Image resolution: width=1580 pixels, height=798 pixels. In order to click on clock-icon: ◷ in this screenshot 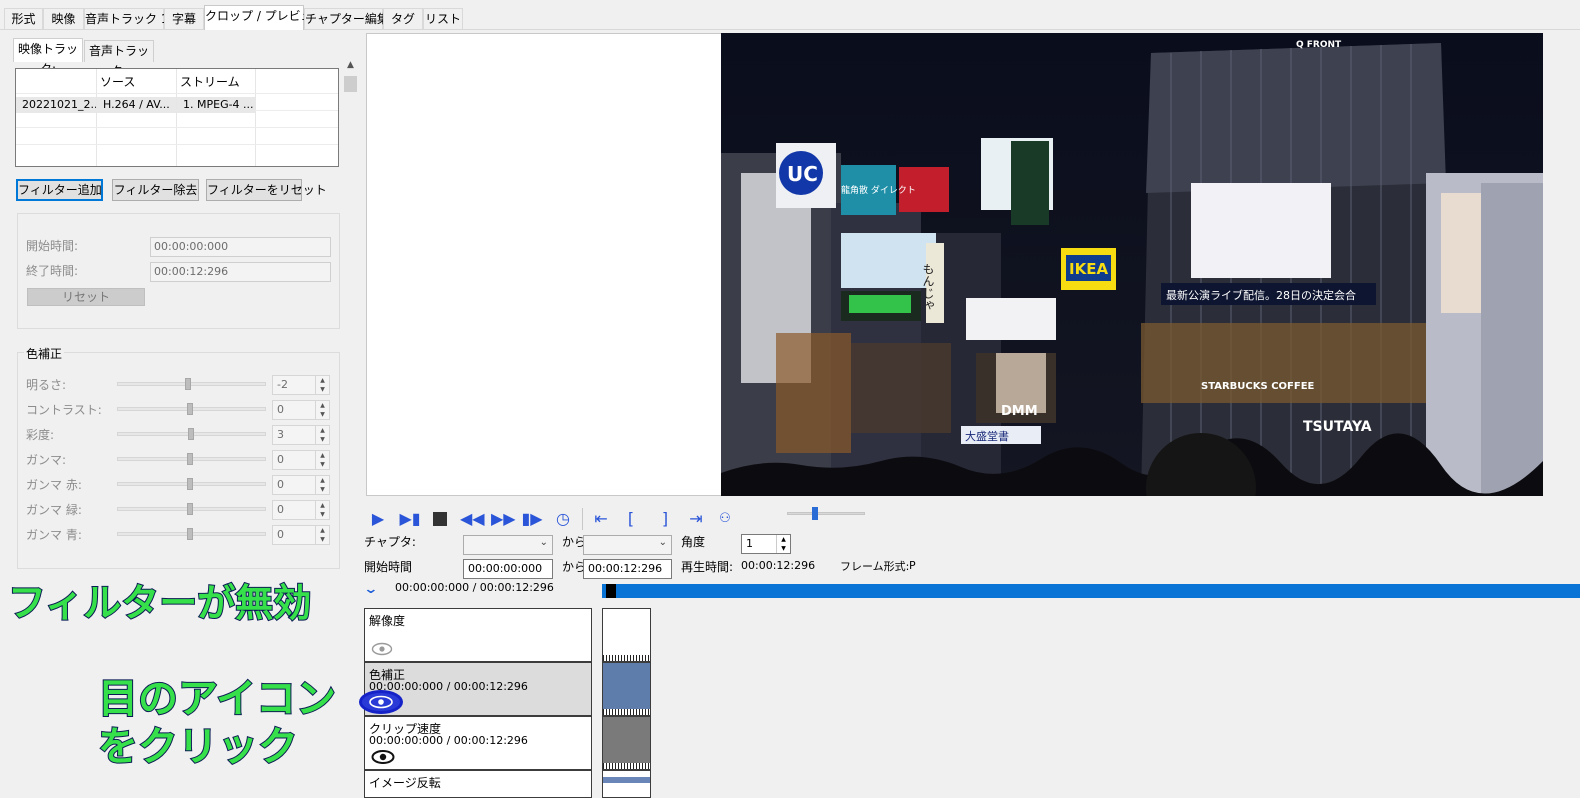, I will do `click(563, 519)`.